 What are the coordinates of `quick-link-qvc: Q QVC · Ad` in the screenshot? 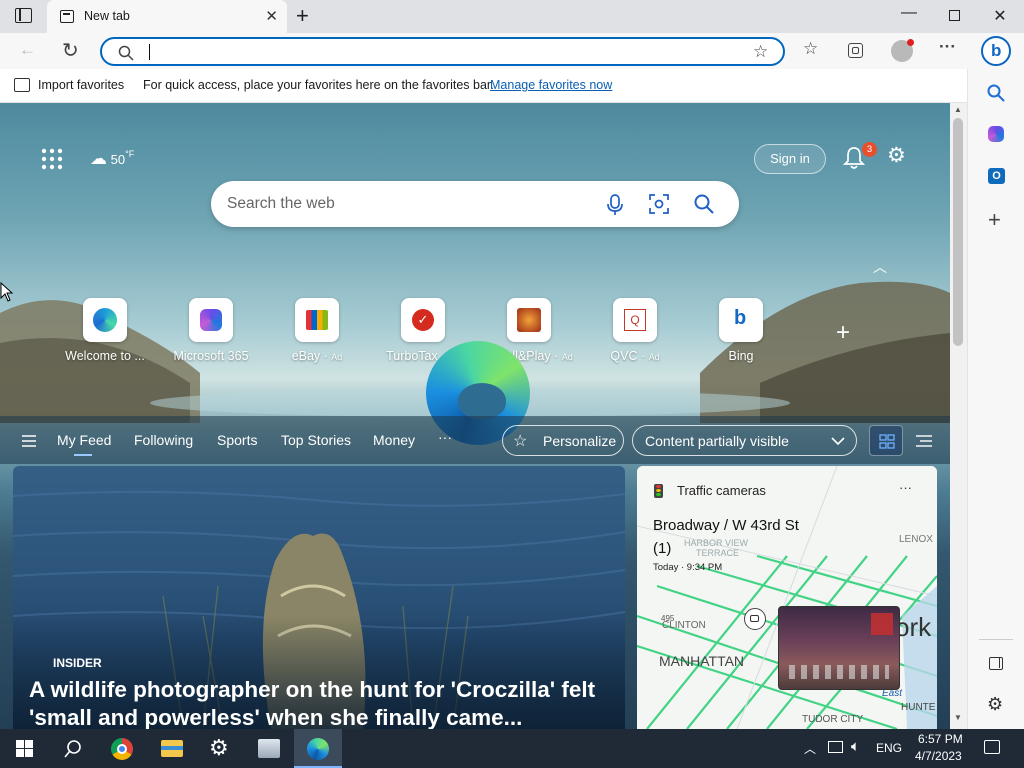 It's located at (635, 330).